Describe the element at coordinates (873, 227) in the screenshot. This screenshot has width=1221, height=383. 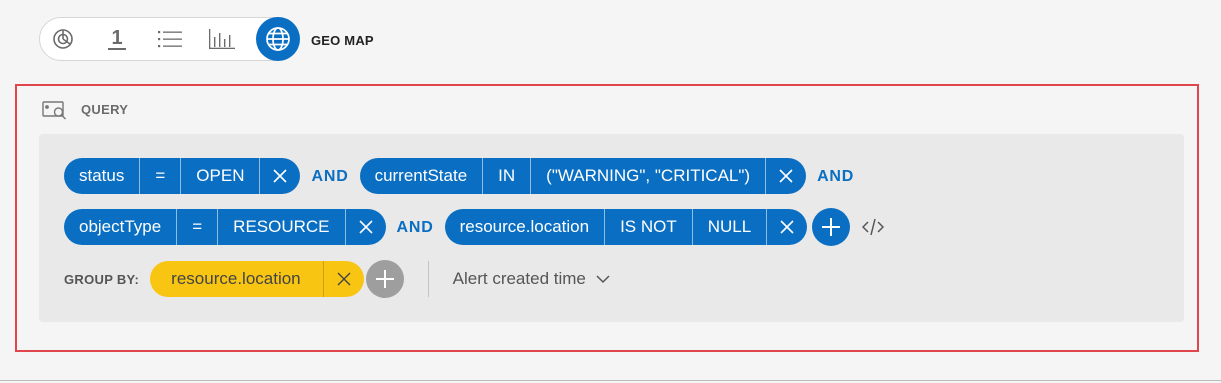
I see `code-view-icon` at that location.